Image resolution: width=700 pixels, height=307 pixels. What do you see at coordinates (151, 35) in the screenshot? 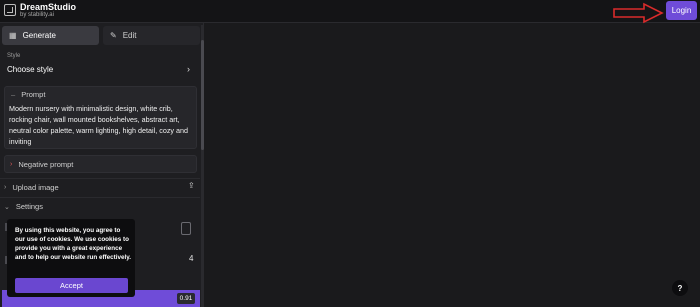
I see `tab-edit: ✎ Edit` at bounding box center [151, 35].